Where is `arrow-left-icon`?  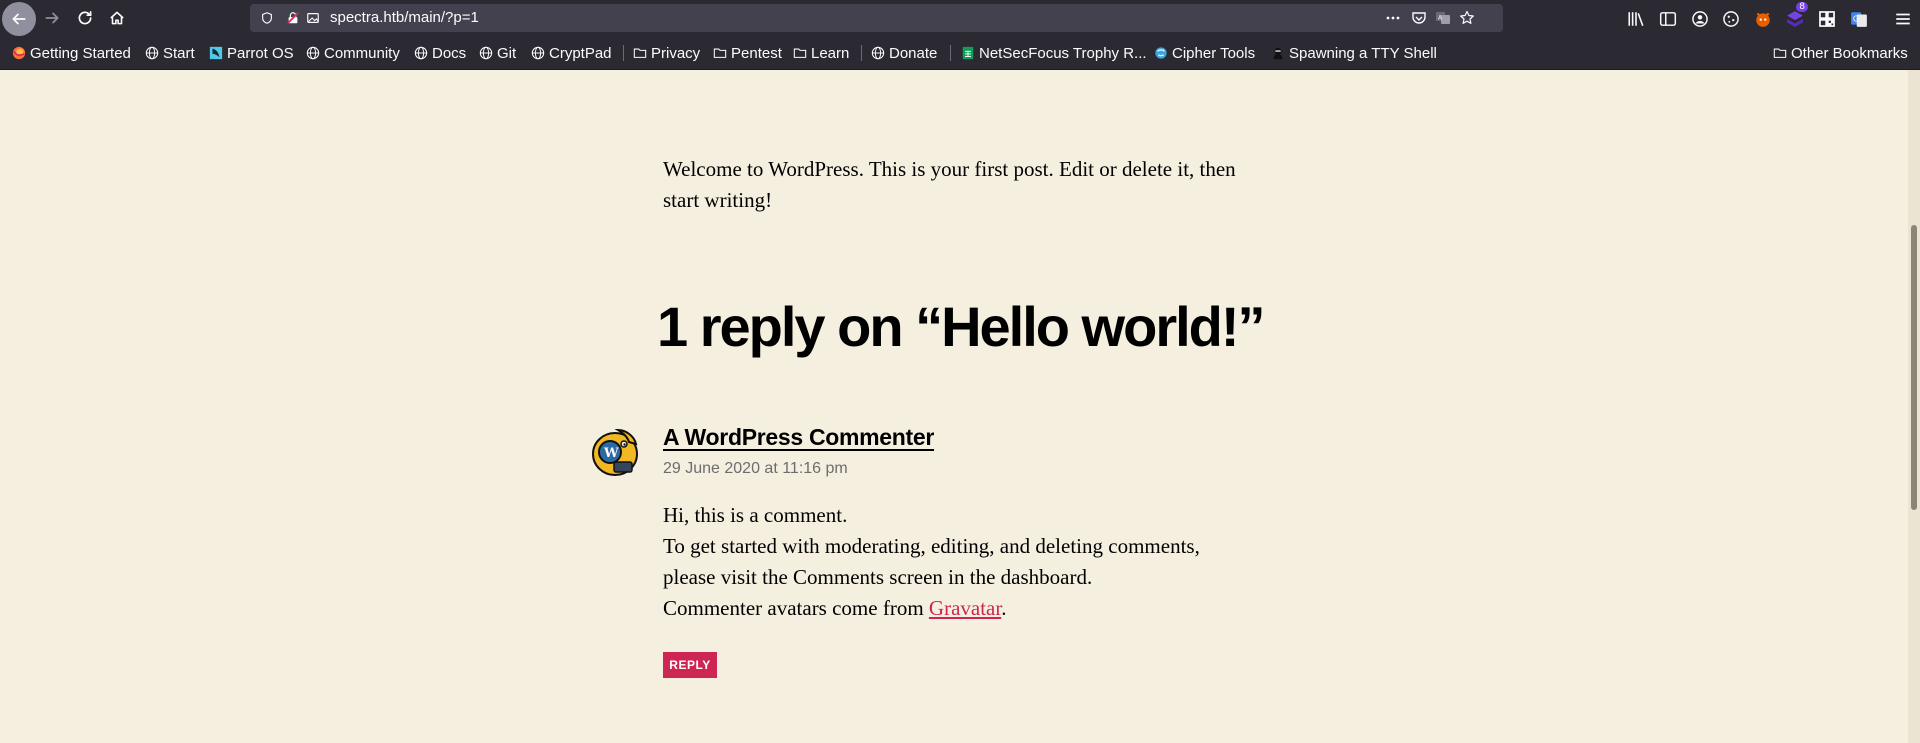 arrow-left-icon is located at coordinates (19, 19).